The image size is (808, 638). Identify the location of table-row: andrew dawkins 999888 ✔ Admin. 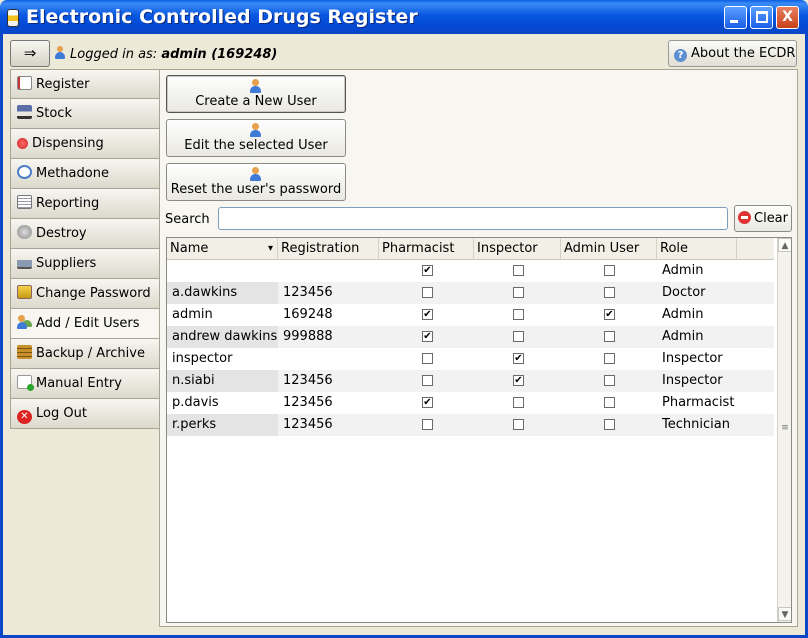
(470, 337).